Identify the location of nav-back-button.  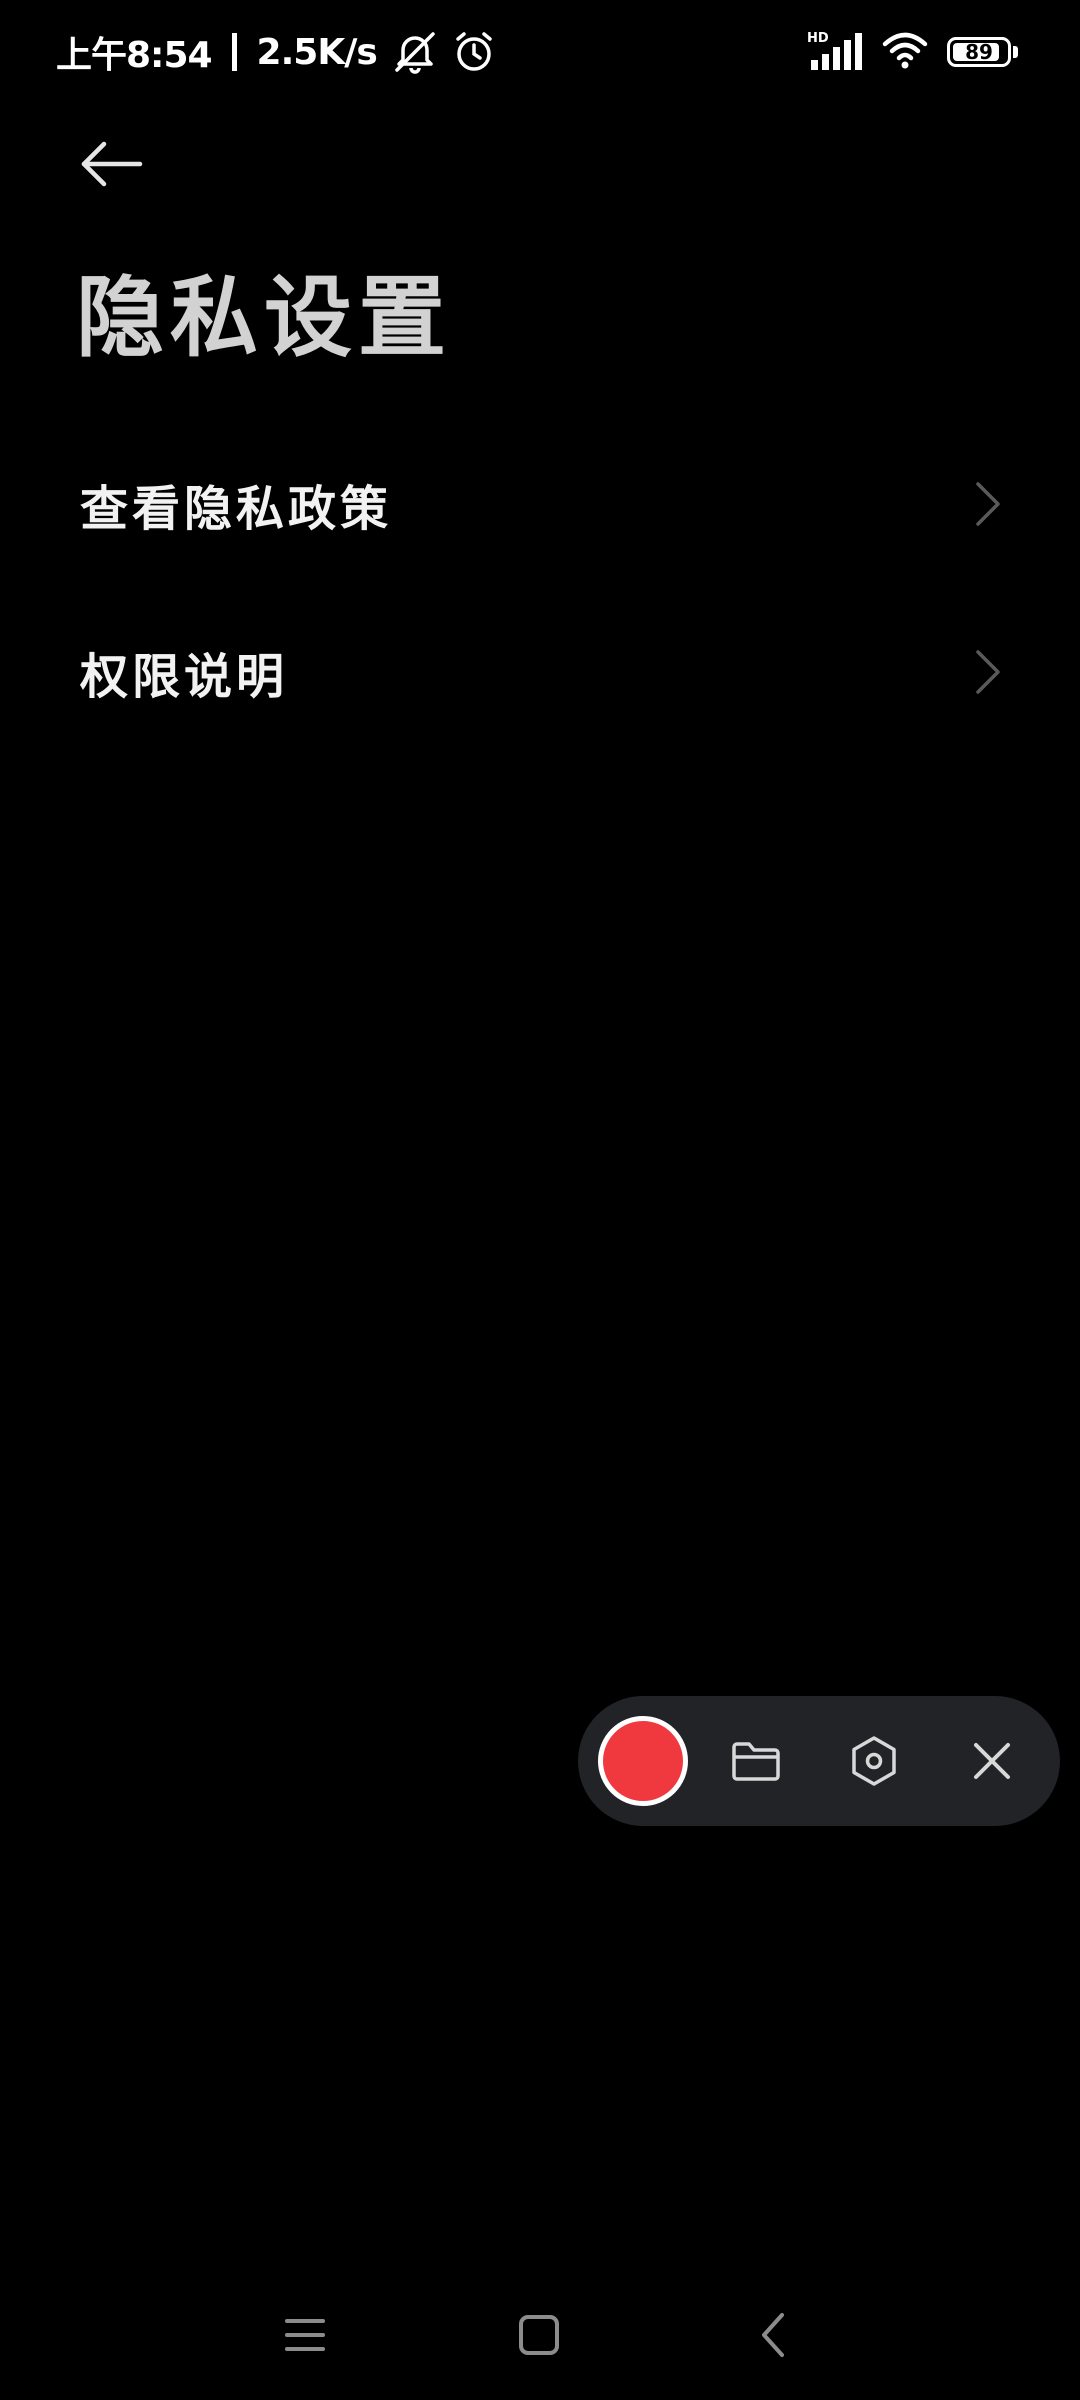
(773, 2335).